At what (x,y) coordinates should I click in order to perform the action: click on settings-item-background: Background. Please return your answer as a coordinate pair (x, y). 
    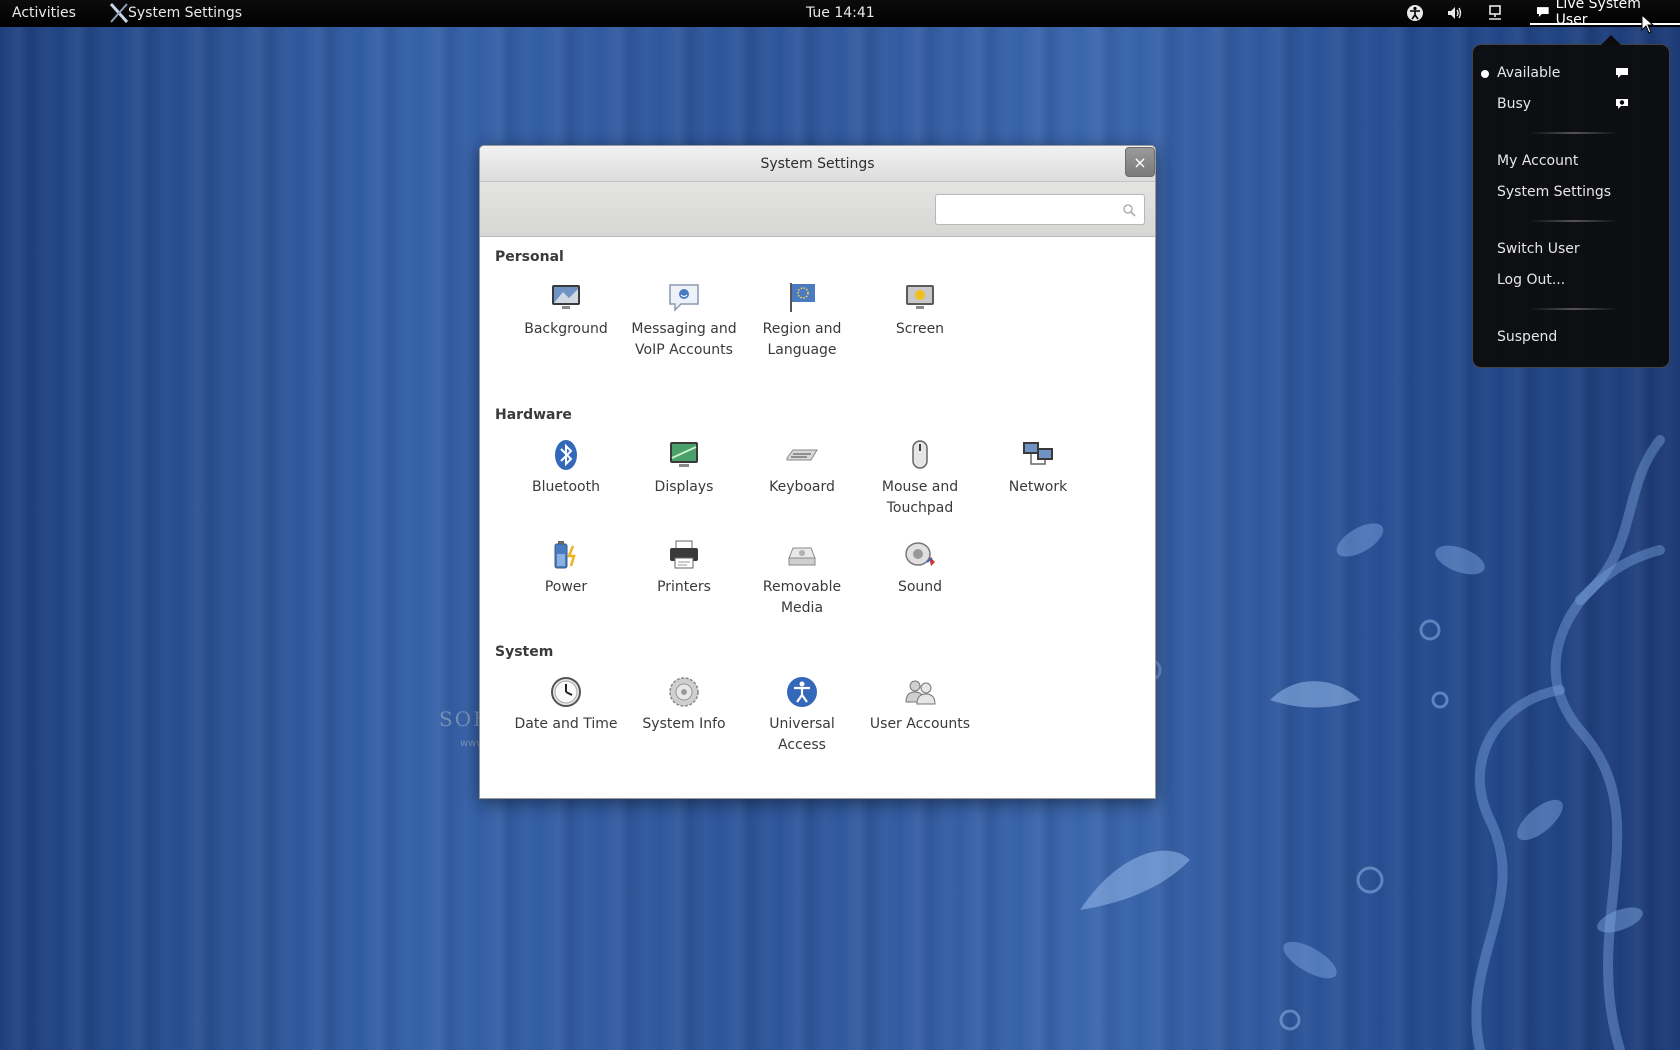
    Looking at the image, I should click on (566, 310).